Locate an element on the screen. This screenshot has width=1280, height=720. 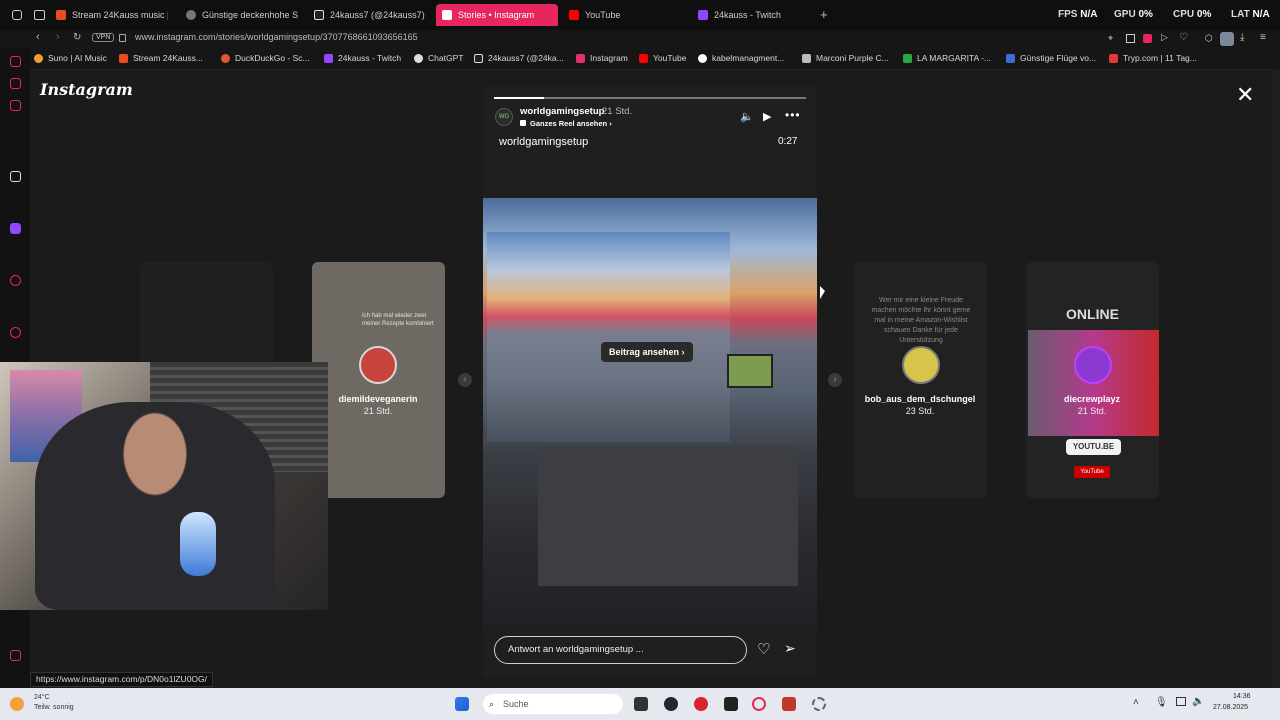
chevron-right-icon: › is located at coordinates (835, 380).